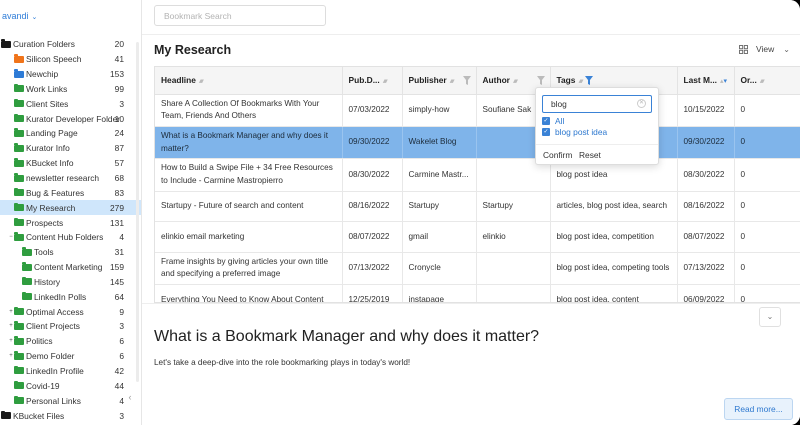 This screenshot has width=800, height=425. I want to click on sidebar-folder-client-sites: Client Sites 3, so click(70, 103).